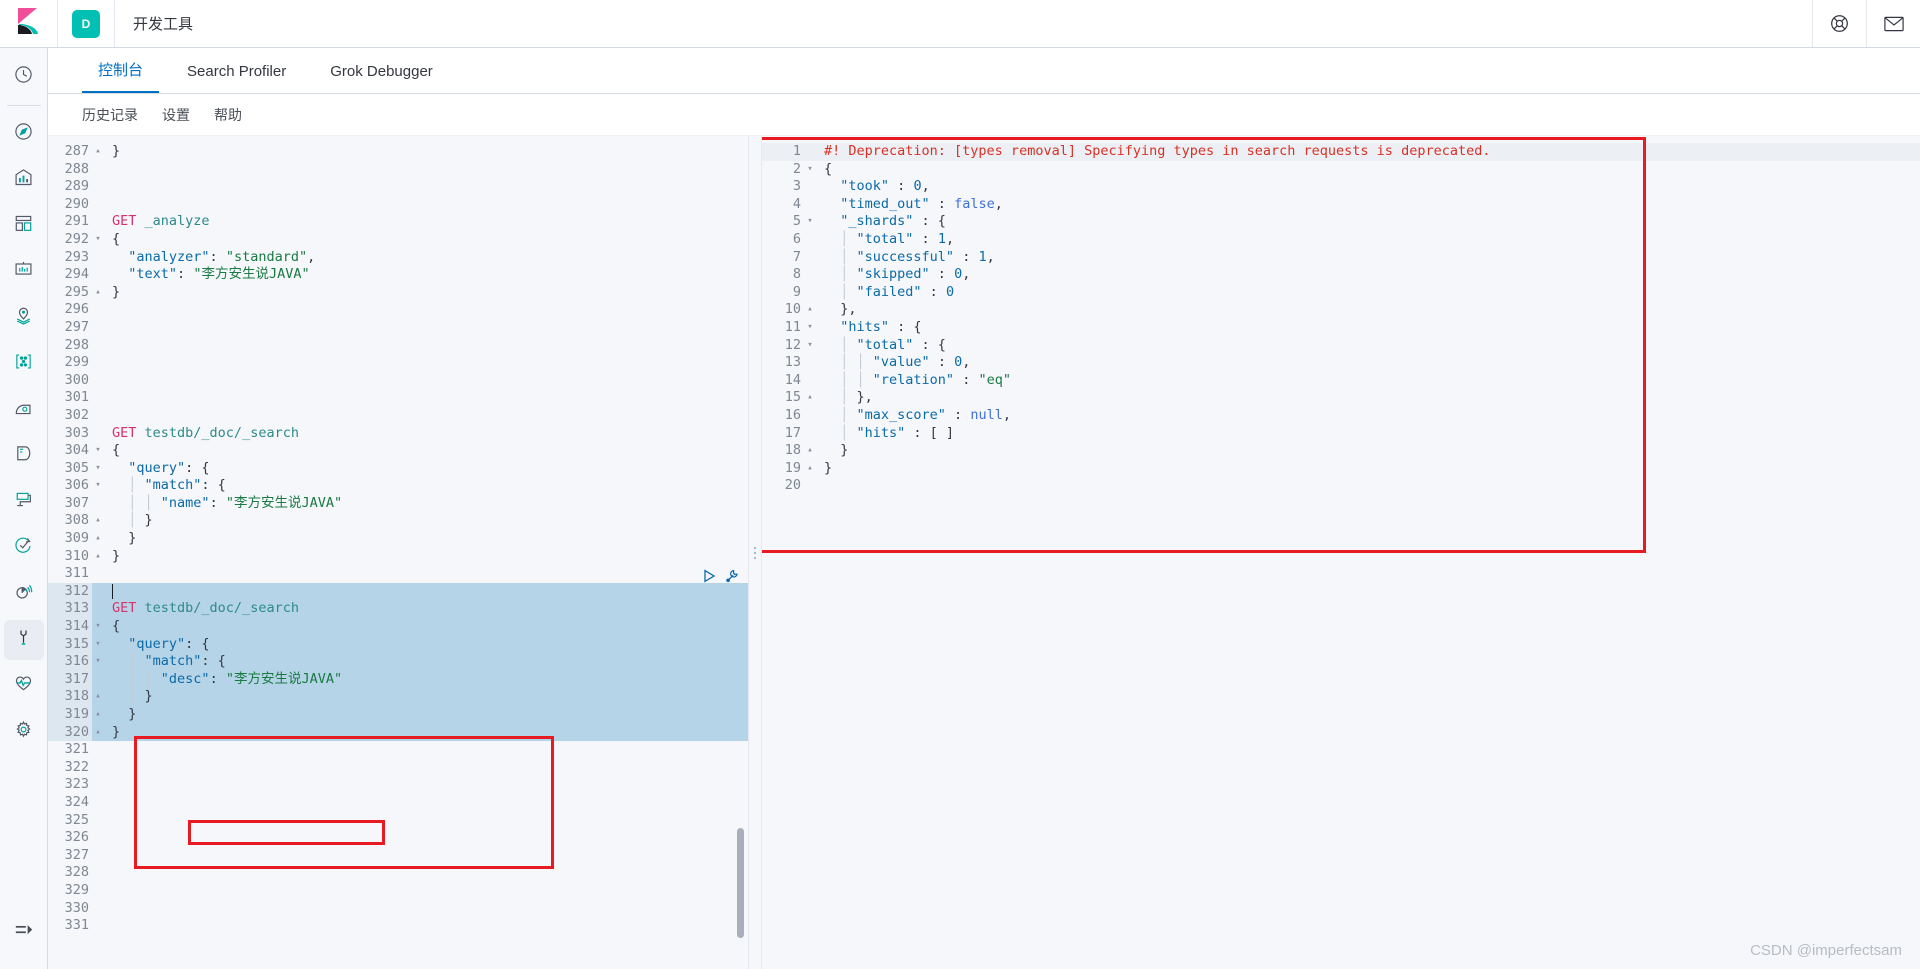 This screenshot has width=1920, height=969. I want to click on sidebar-item-dashboard, so click(24, 226).